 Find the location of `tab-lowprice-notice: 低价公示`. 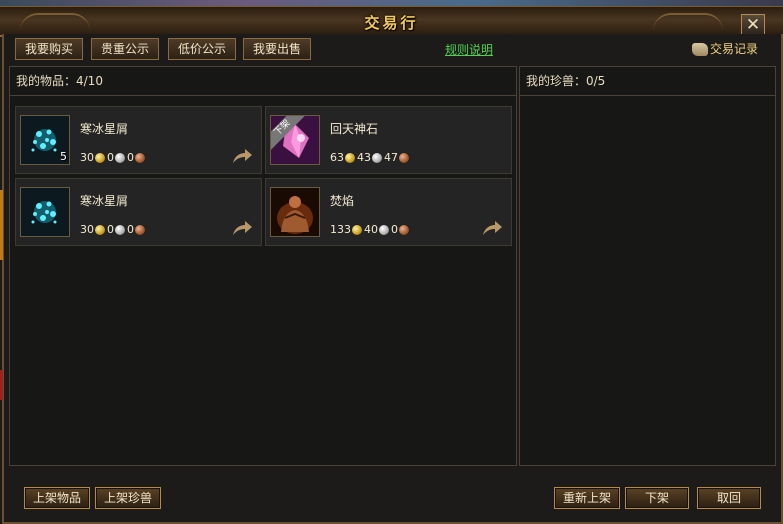

tab-lowprice-notice: 低价公示 is located at coordinates (202, 49).